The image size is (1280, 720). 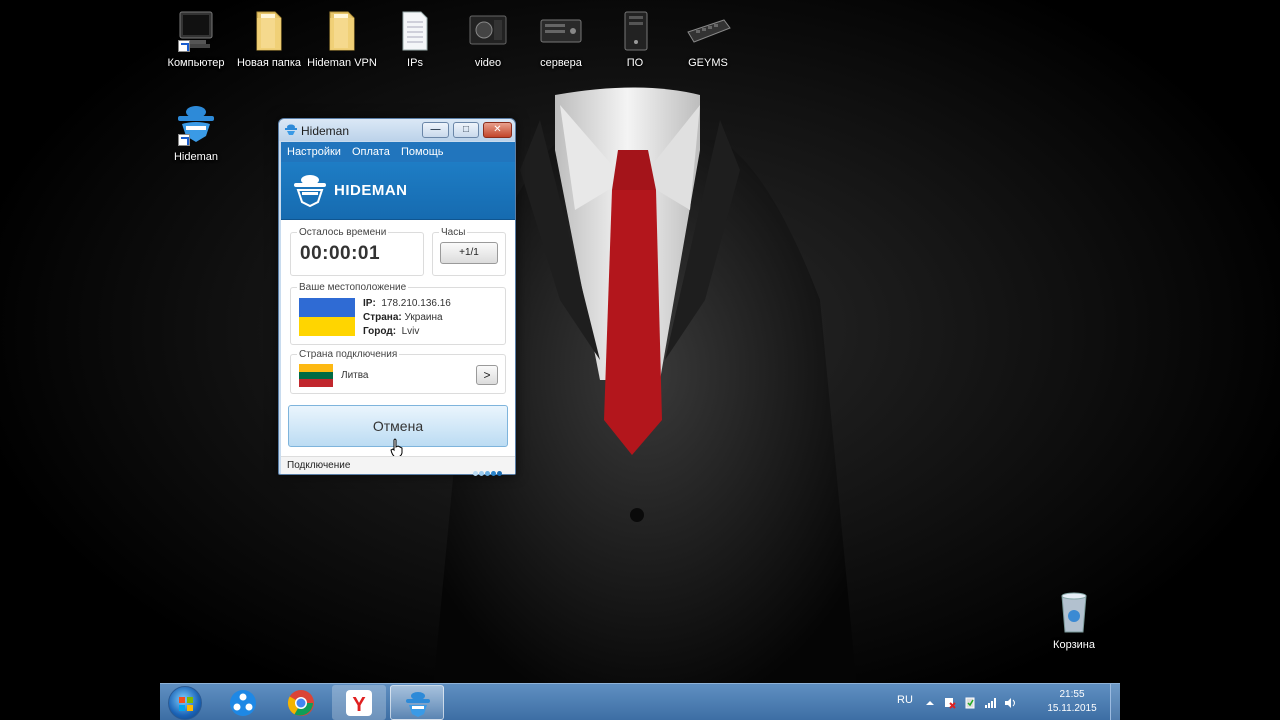 What do you see at coordinates (970, 702) in the screenshot?
I see `safely-remove-icon` at bounding box center [970, 702].